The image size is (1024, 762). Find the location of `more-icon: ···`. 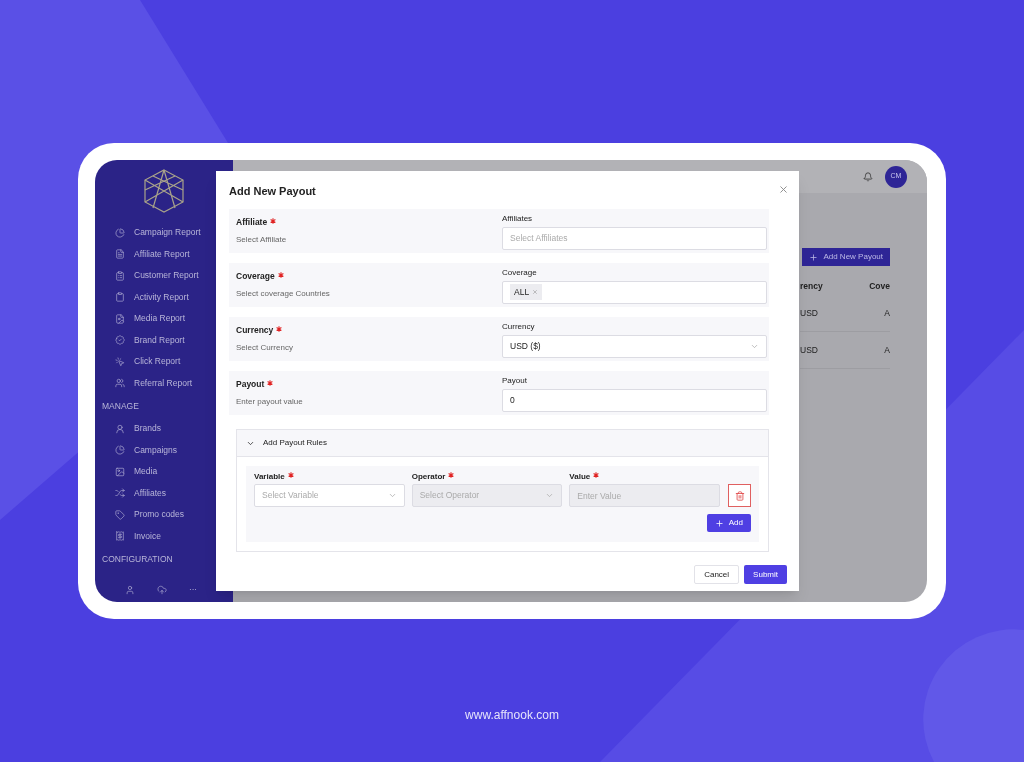

more-icon: ··· is located at coordinates (193, 590).